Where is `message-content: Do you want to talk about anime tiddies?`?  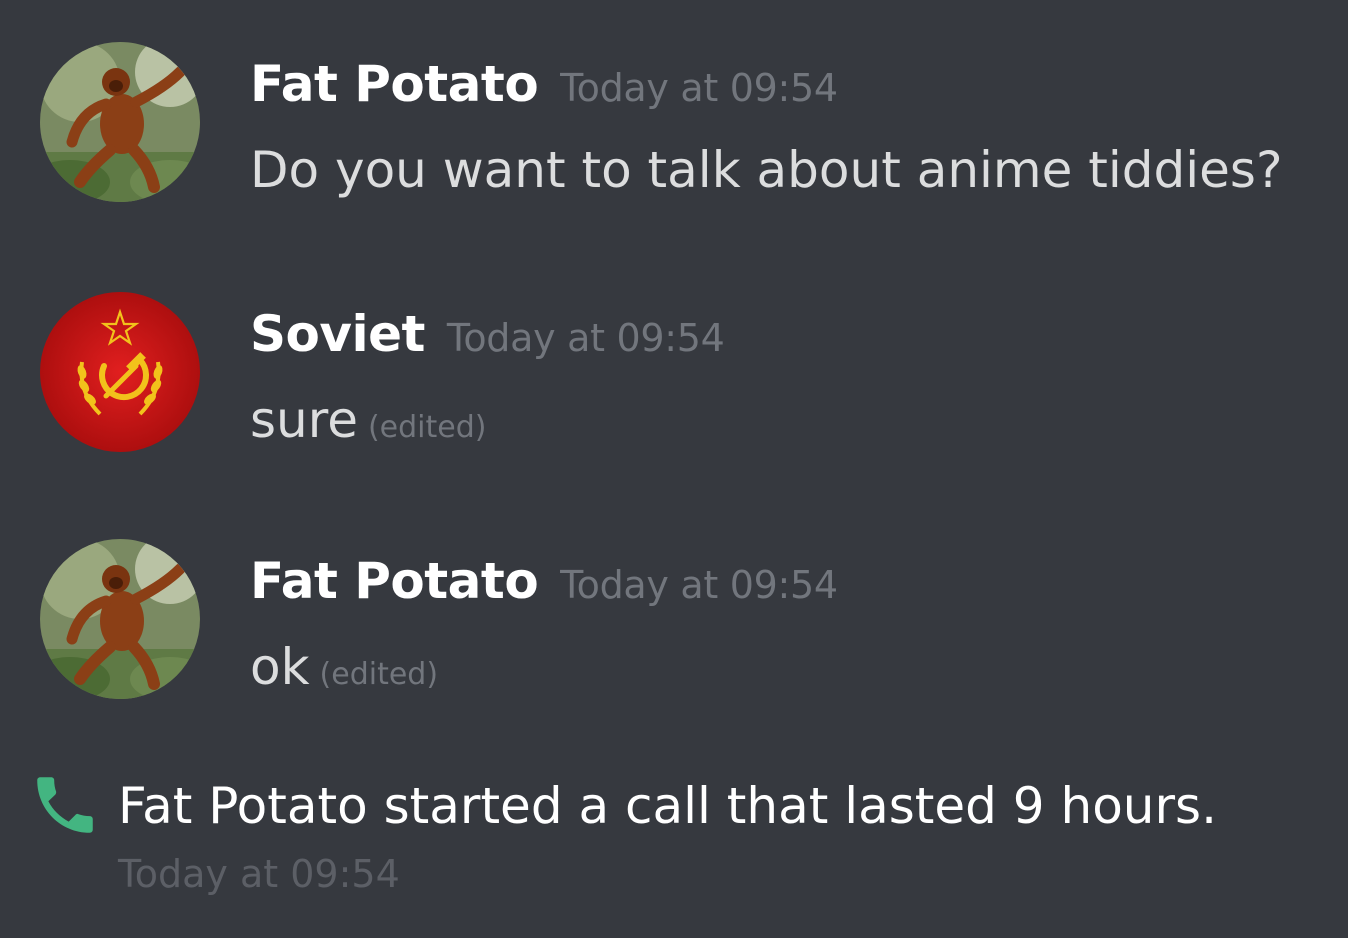
message-content: Do you want to talk about anime tiddies? is located at coordinates (766, 170).